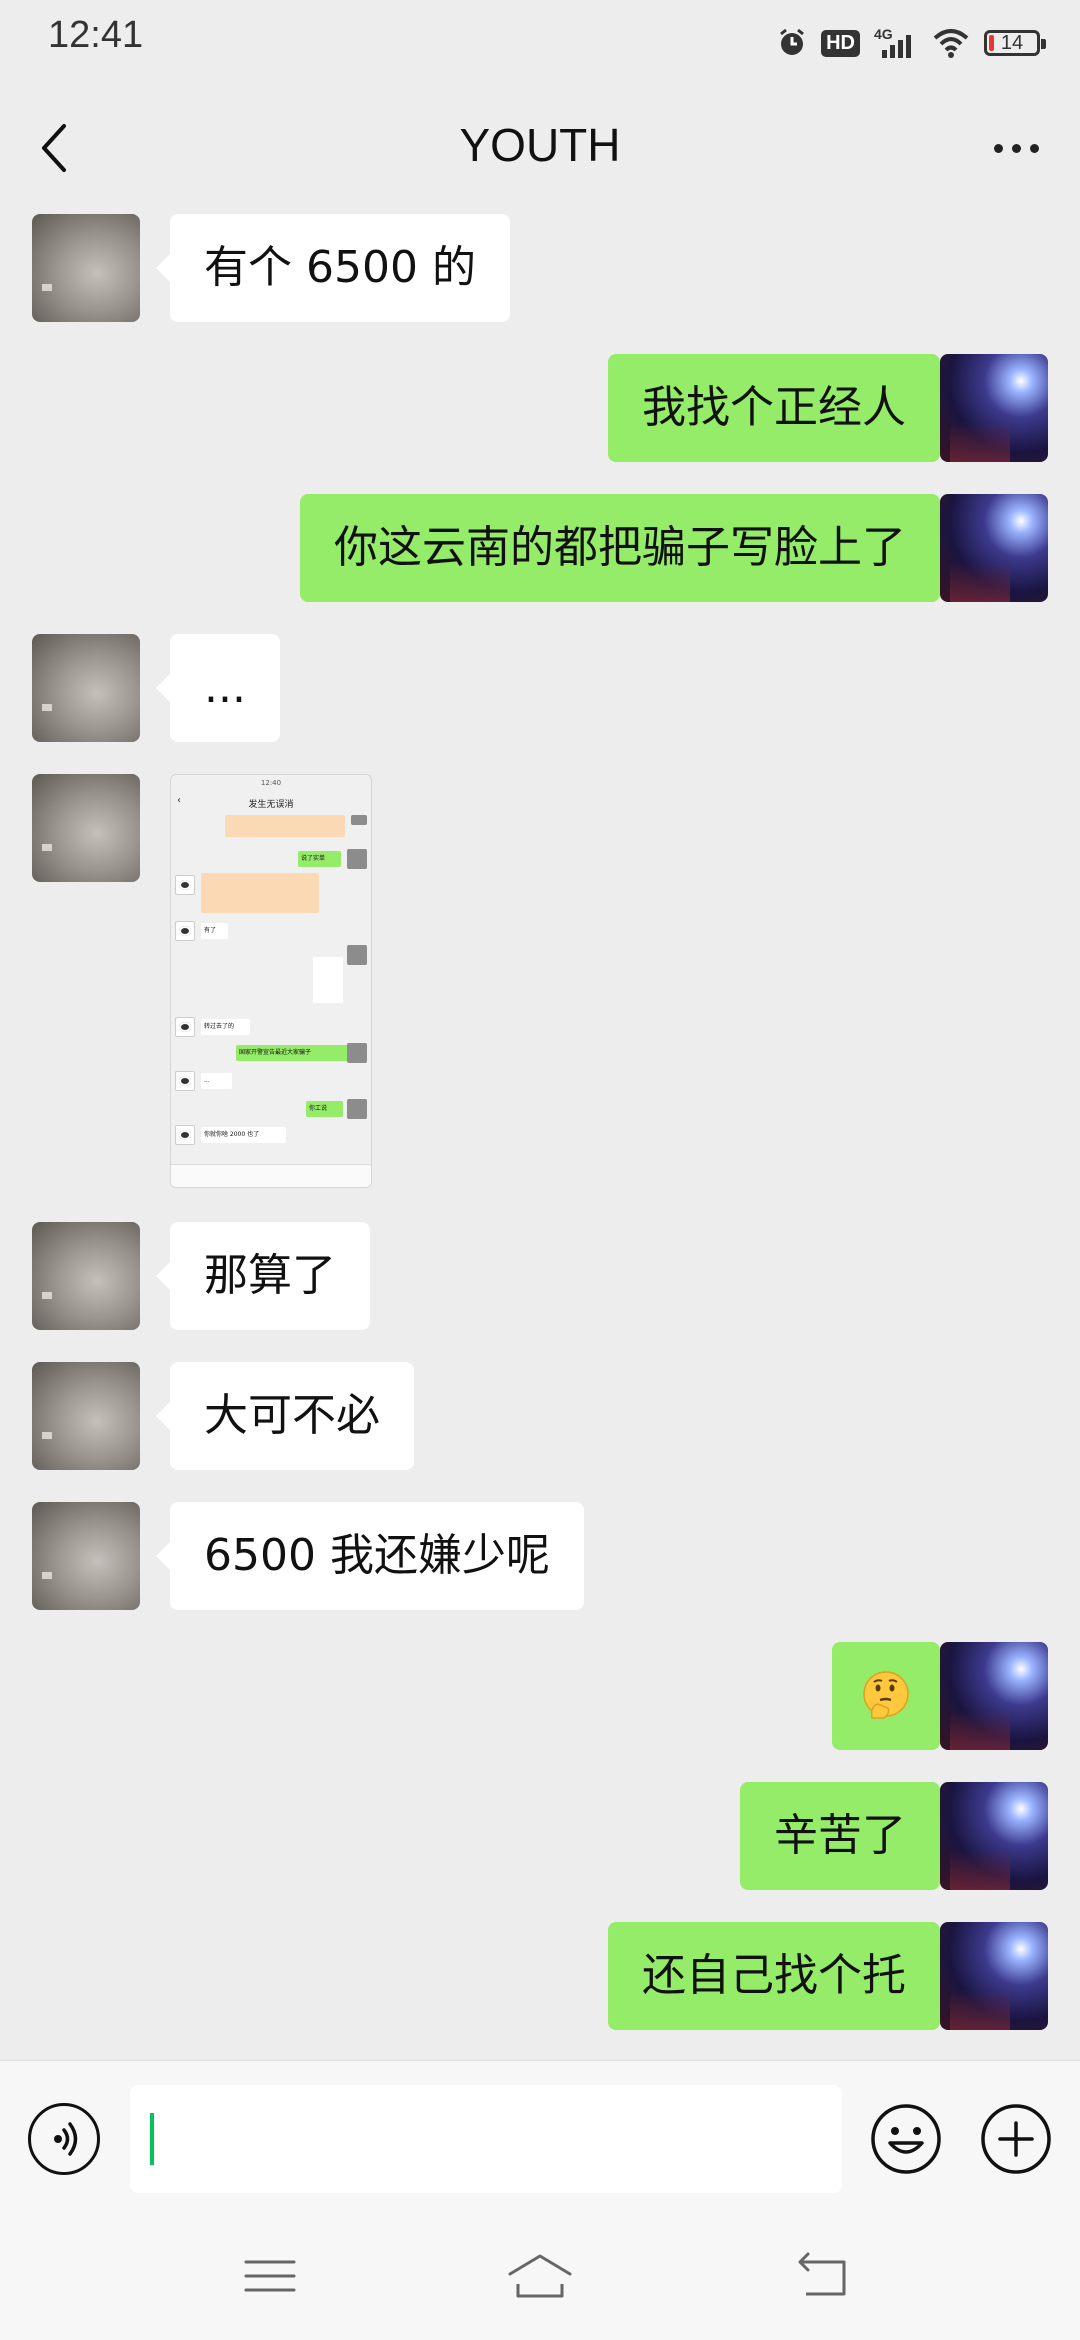 Image resolution: width=1080 pixels, height=2340 pixels. I want to click on system-navigation, so click(540, 2280).